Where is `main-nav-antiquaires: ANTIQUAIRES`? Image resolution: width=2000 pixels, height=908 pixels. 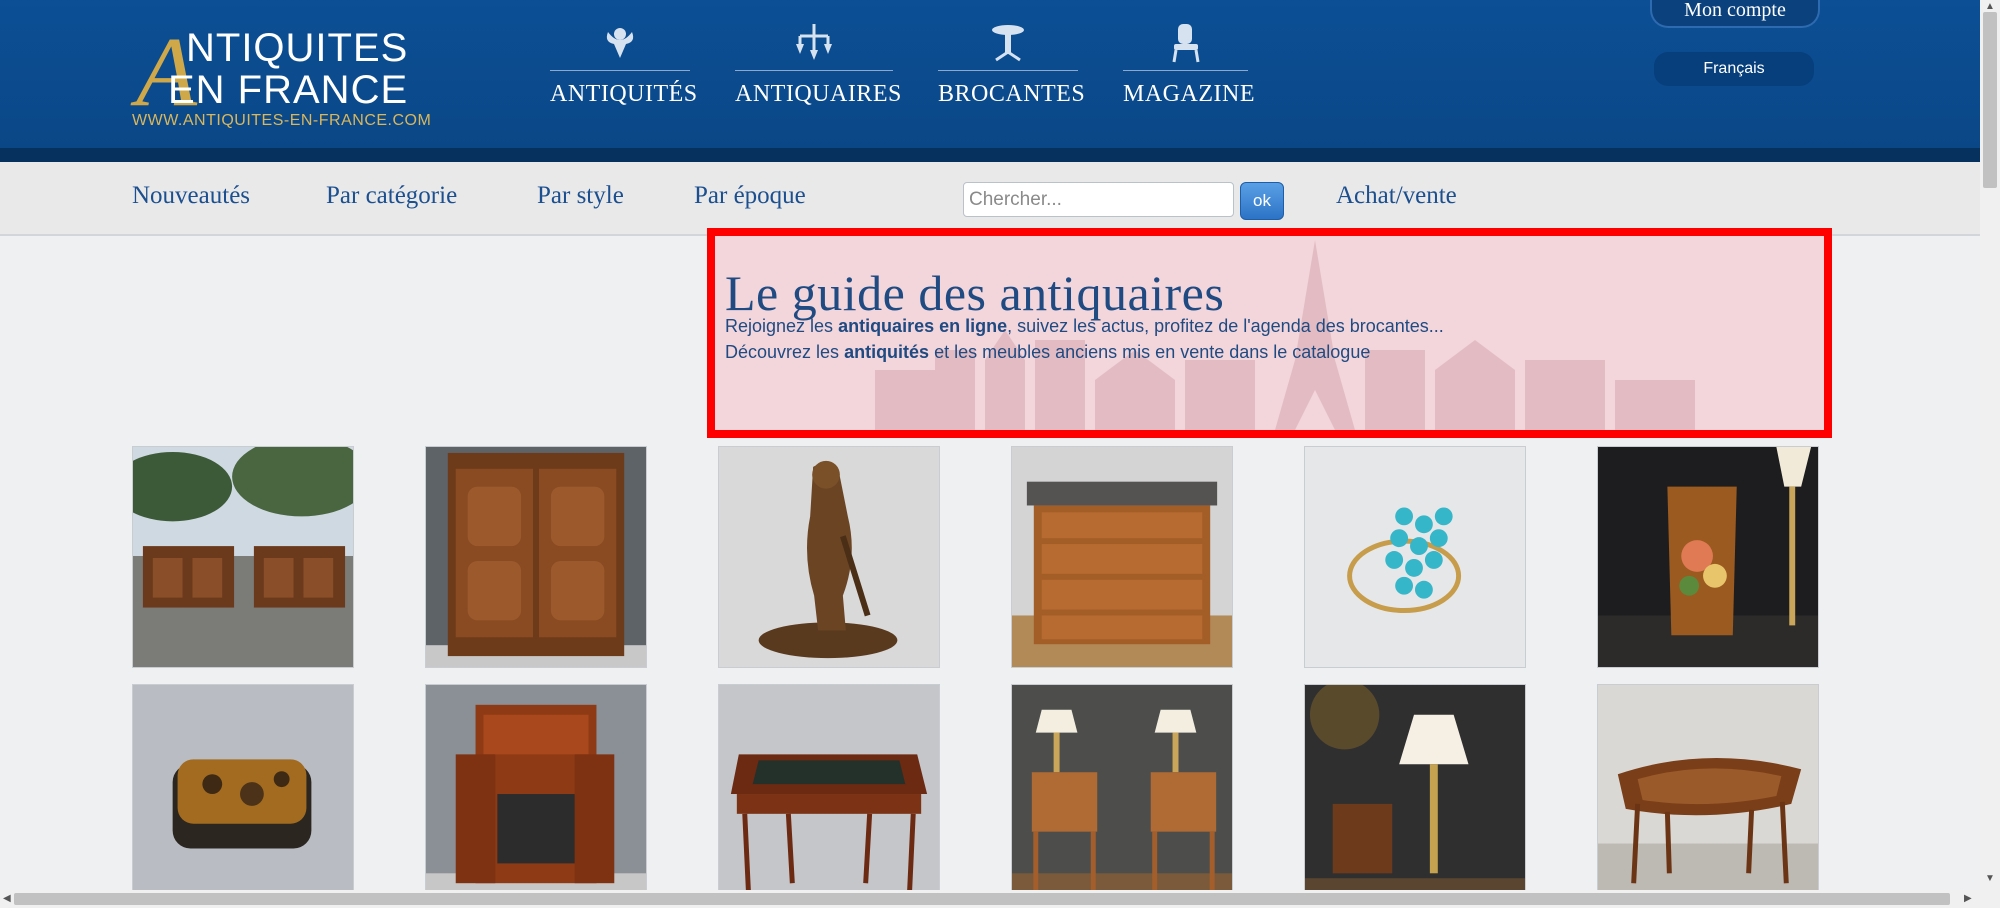 main-nav-antiquaires: ANTIQUAIRES is located at coordinates (818, 67).